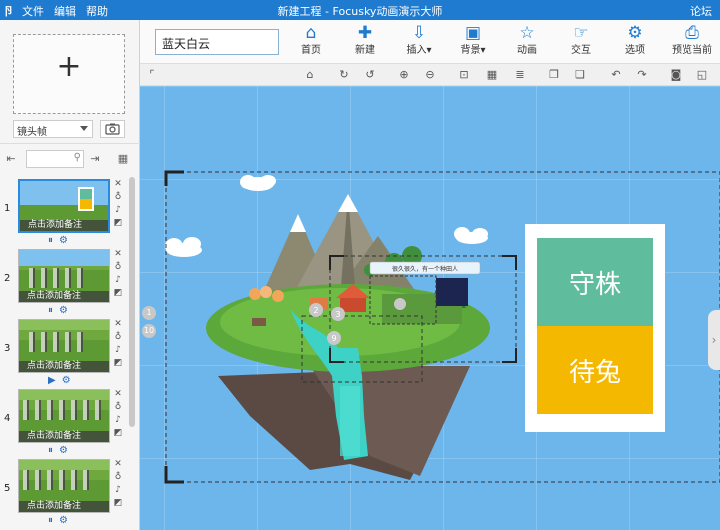  I want to click on slide-item: 3 点击添加备注 ✕ ♁ ♪ ◩ ▶ ⚙, so click(64, 352).